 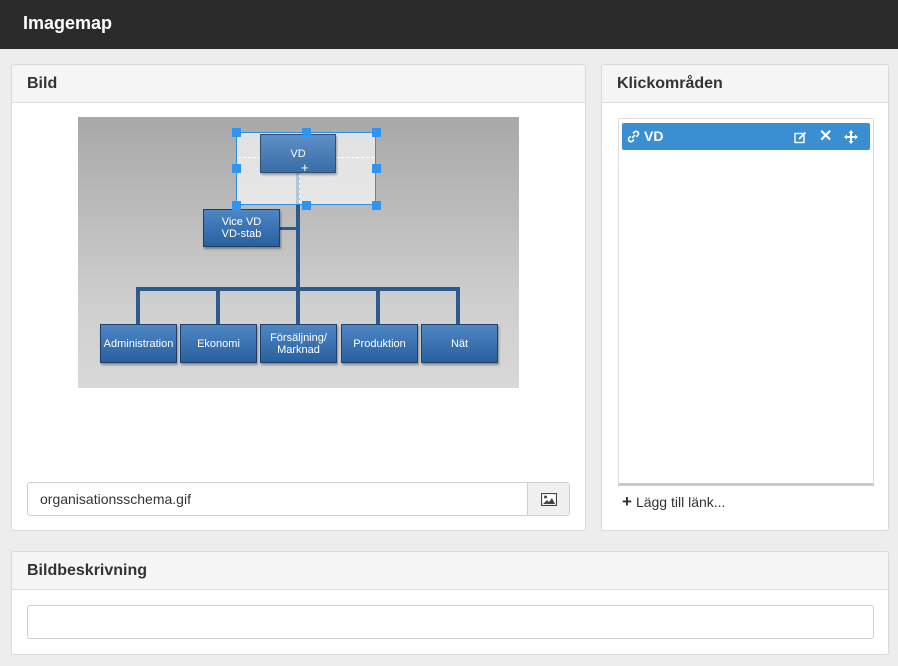 I want to click on org-box-vice-vd: Vice VD VD-stab, so click(x=241, y=228).